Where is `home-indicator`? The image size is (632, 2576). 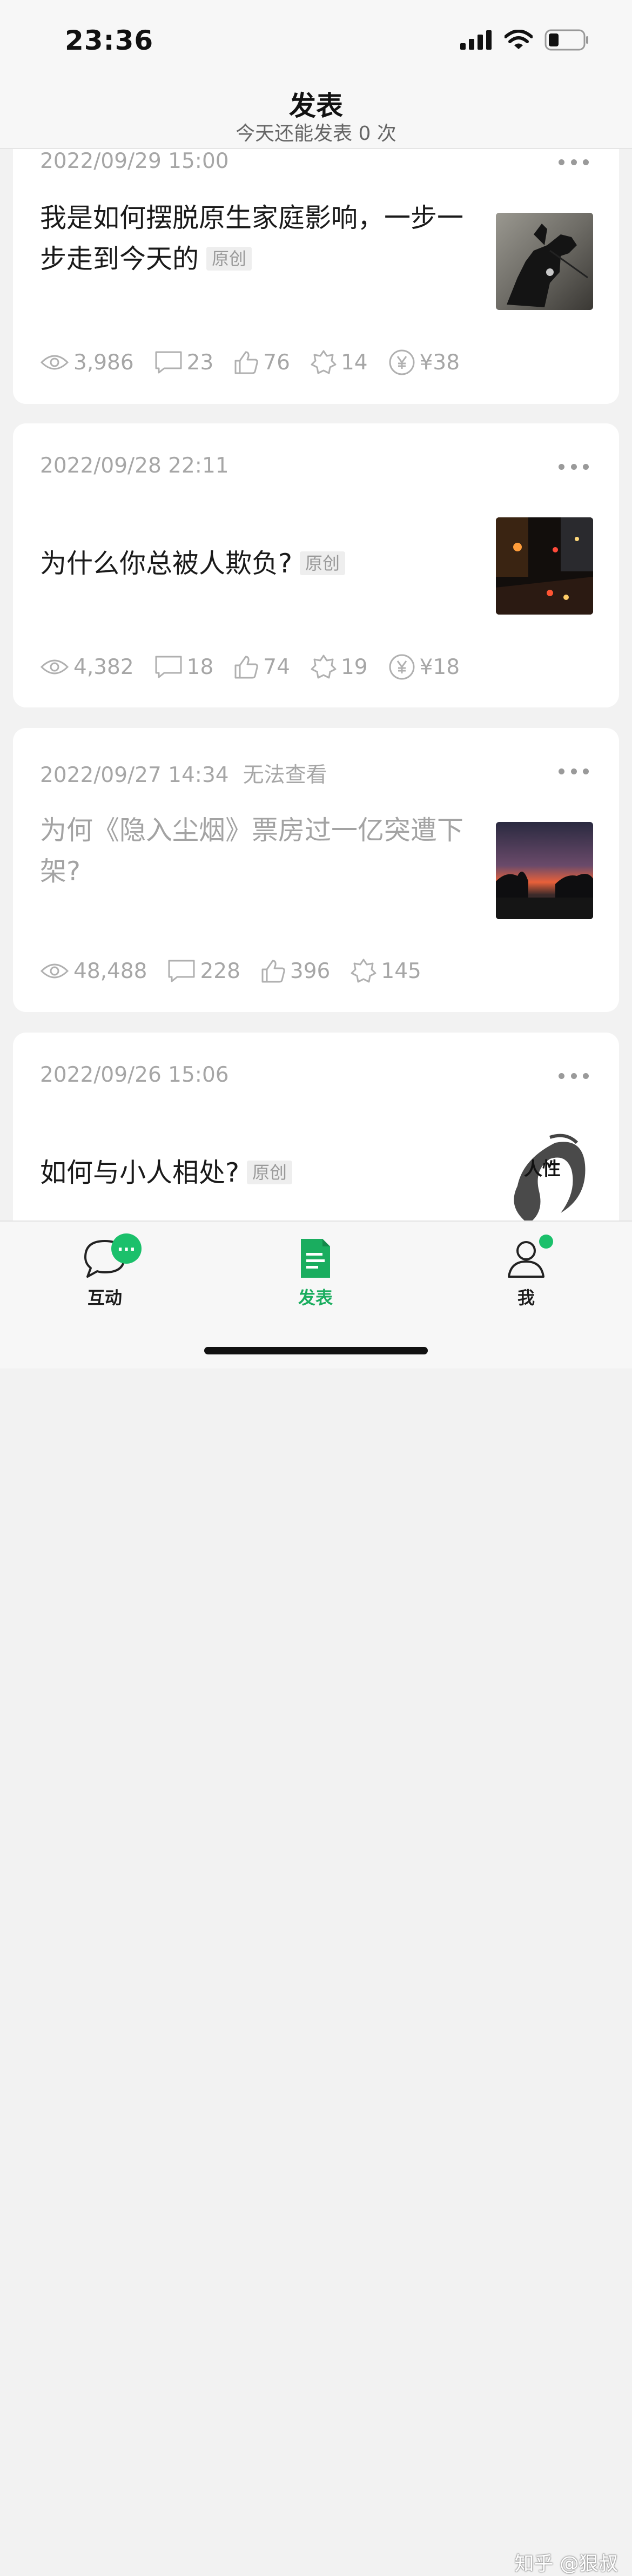
home-indicator is located at coordinates (316, 1350).